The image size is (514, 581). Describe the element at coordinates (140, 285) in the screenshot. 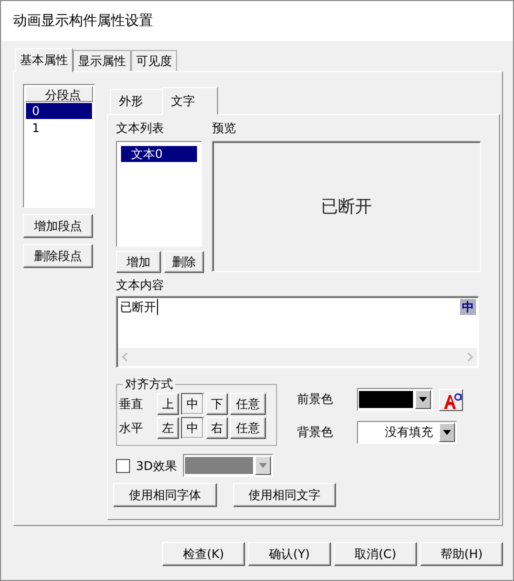

I see `field-label: 文本内容` at that location.